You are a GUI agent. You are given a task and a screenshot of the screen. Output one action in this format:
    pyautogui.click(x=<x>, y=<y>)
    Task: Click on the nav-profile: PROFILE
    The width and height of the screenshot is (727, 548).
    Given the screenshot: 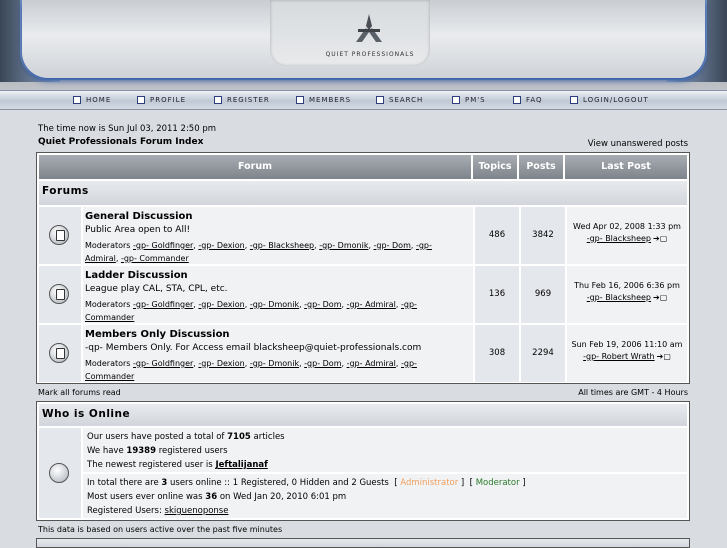 What is the action you would take?
    pyautogui.click(x=161, y=100)
    